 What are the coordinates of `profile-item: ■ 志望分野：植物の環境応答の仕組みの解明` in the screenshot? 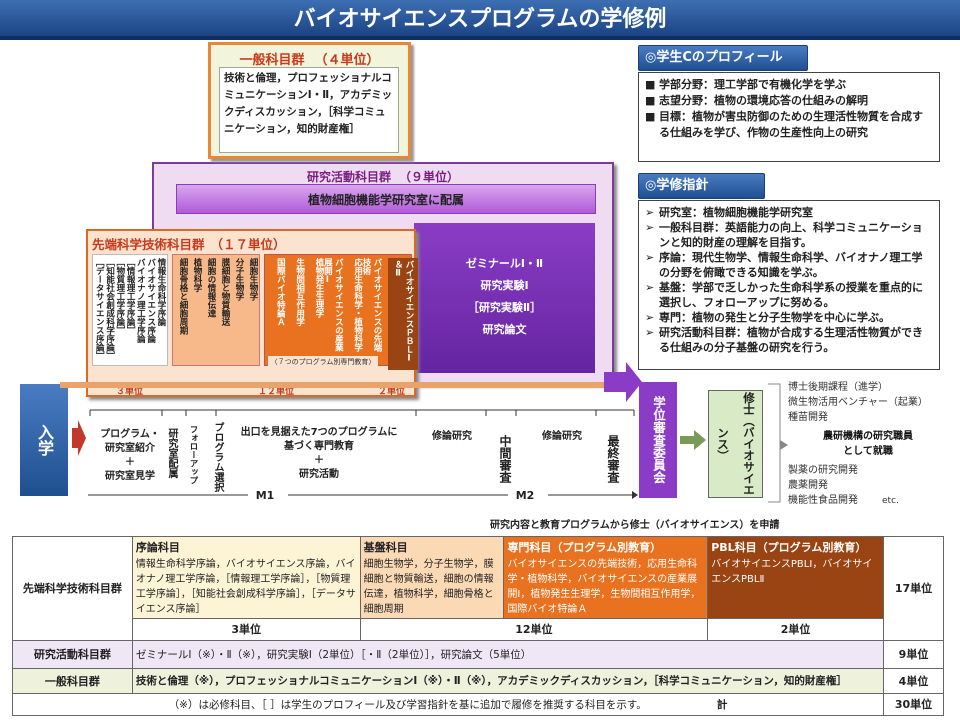 It's located at (756, 100).